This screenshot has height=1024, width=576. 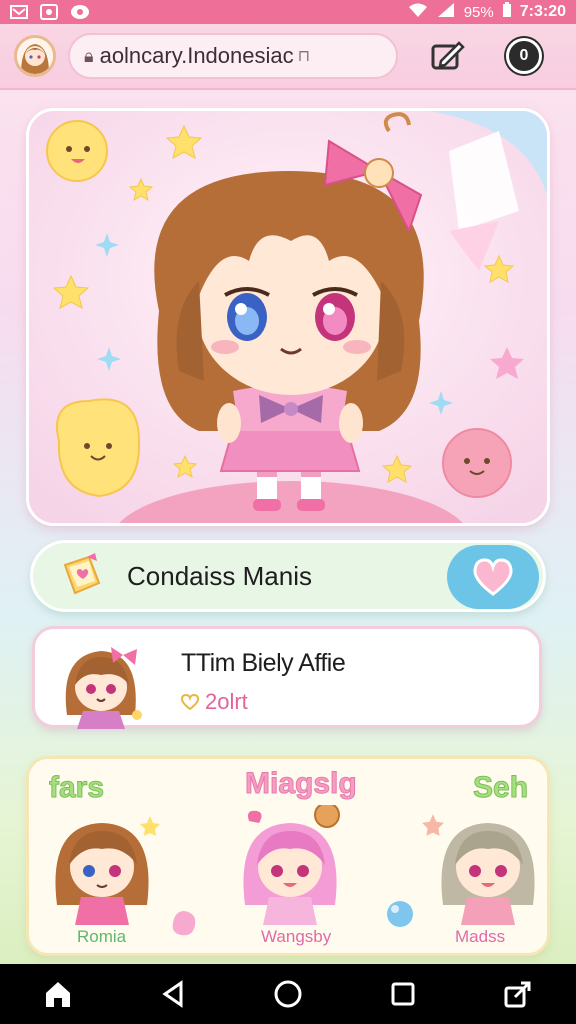 I want to click on back-icon, so click(x=172, y=994).